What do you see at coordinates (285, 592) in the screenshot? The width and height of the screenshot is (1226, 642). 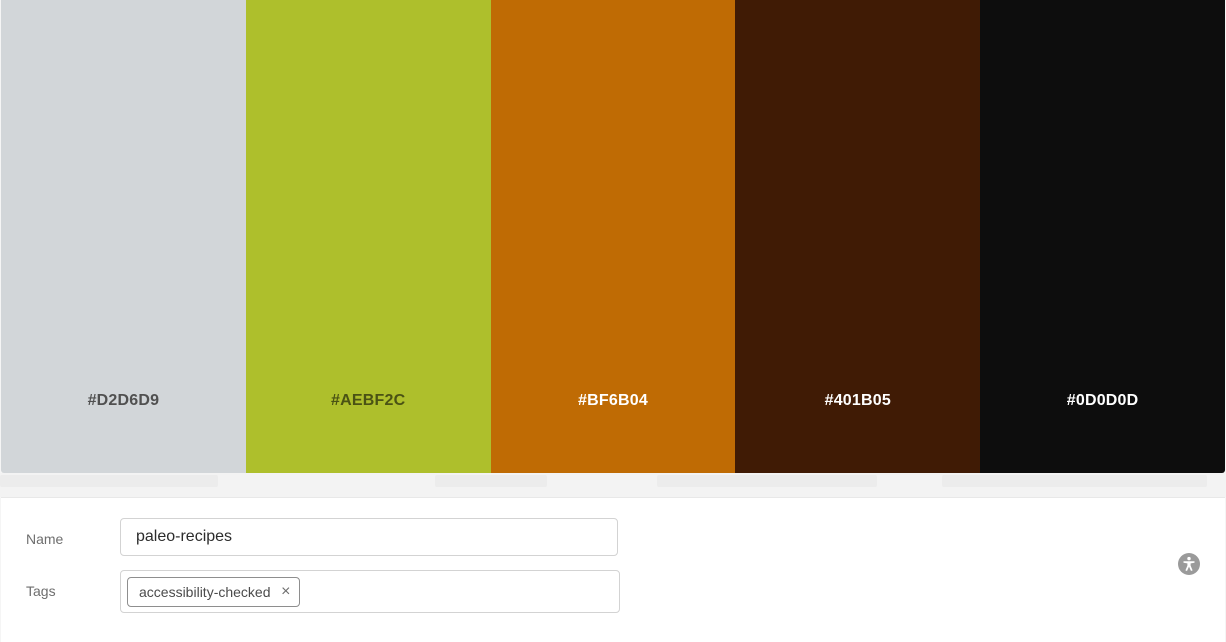 I see `close-icon: ×` at bounding box center [285, 592].